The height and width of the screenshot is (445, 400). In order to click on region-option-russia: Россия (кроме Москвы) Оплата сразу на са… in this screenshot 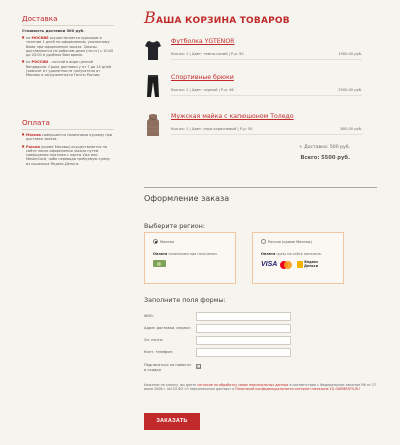, I will do `click(298, 258)`.